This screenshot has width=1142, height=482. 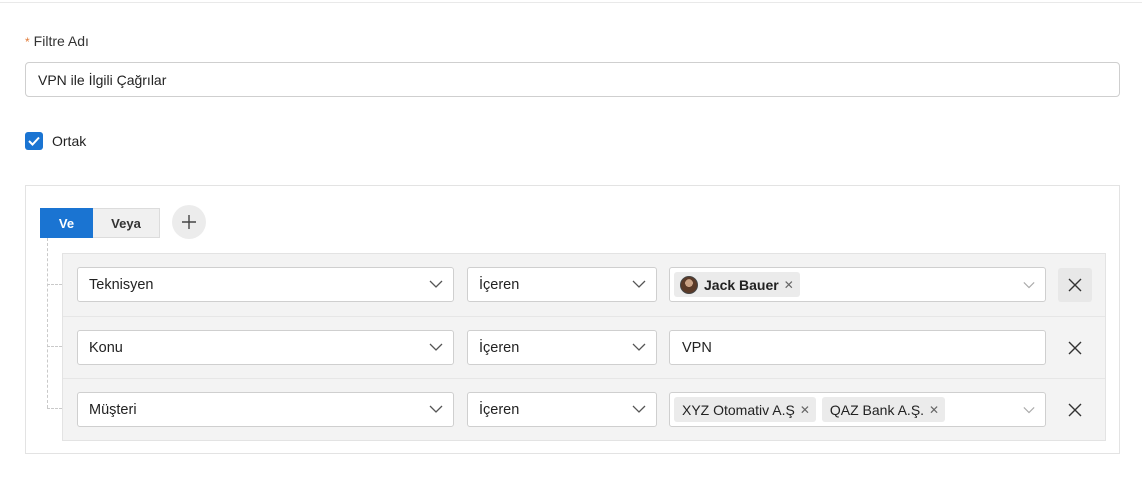 What do you see at coordinates (66, 223) in the screenshot?
I see `logic-and-button: Ve` at bounding box center [66, 223].